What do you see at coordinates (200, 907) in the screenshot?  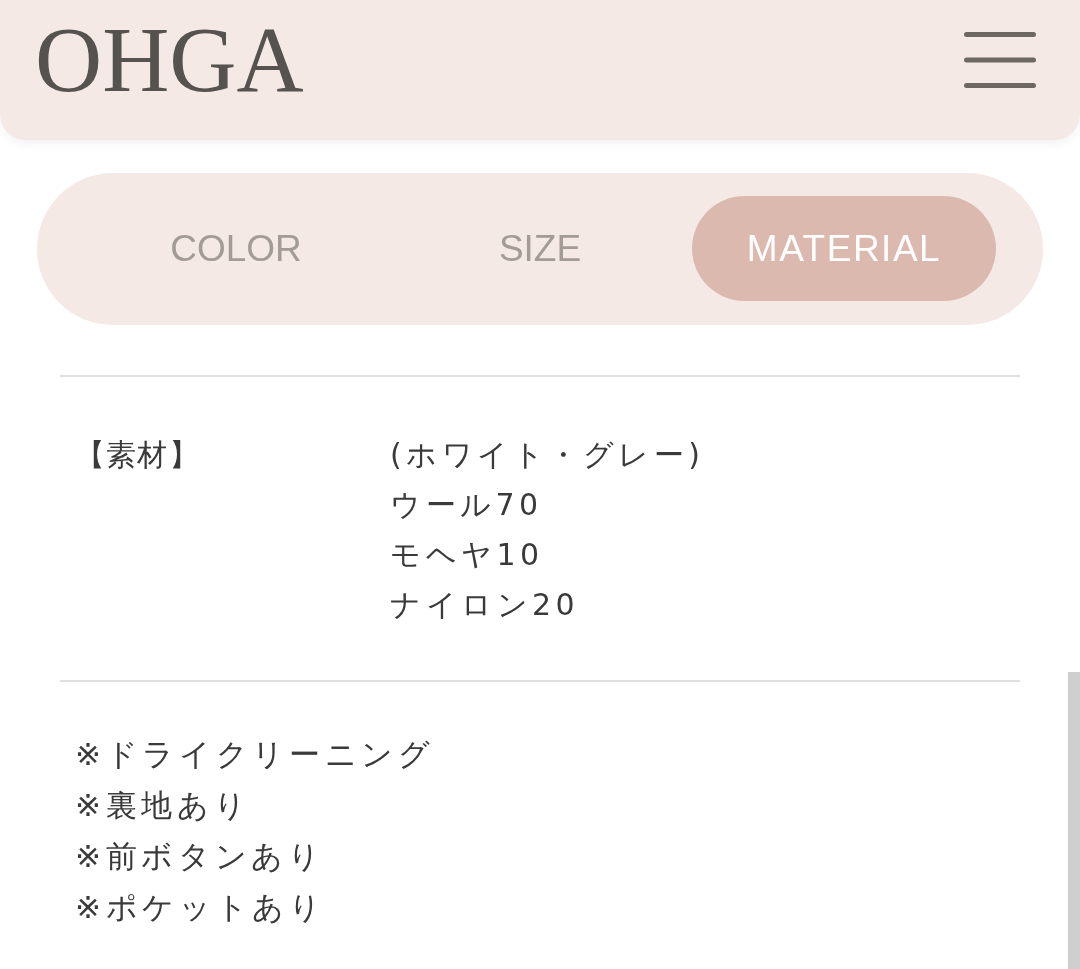 I see `note-text: ※ポケットあり` at bounding box center [200, 907].